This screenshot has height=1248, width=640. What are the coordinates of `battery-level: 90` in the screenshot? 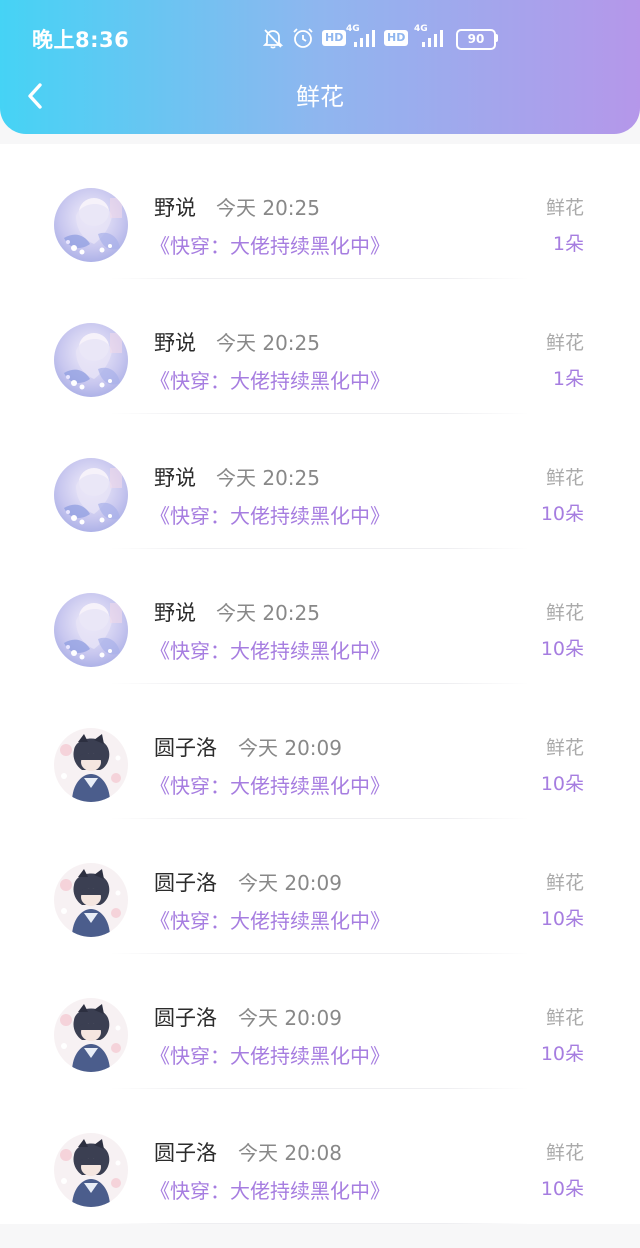 It's located at (476, 39).